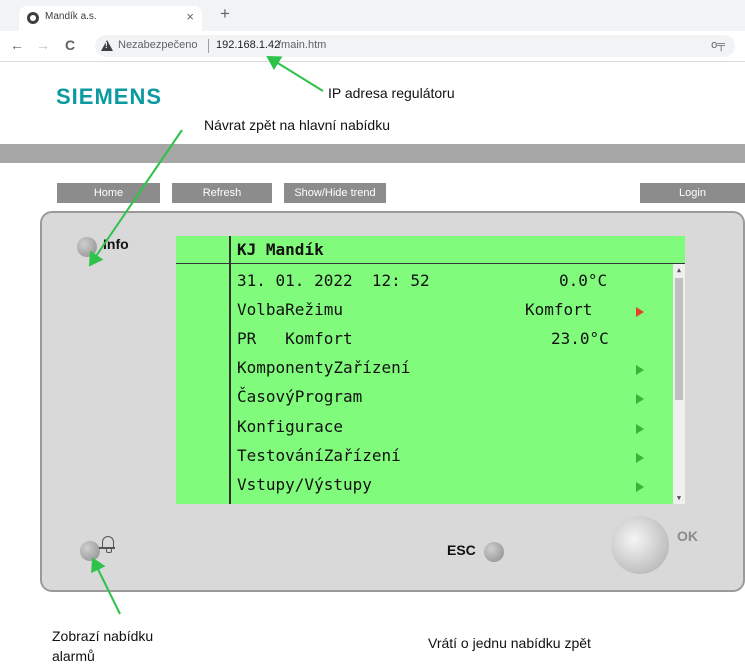 Image resolution: width=745 pixels, height=670 pixels. I want to click on arrow-to-info, so click(135, 198).